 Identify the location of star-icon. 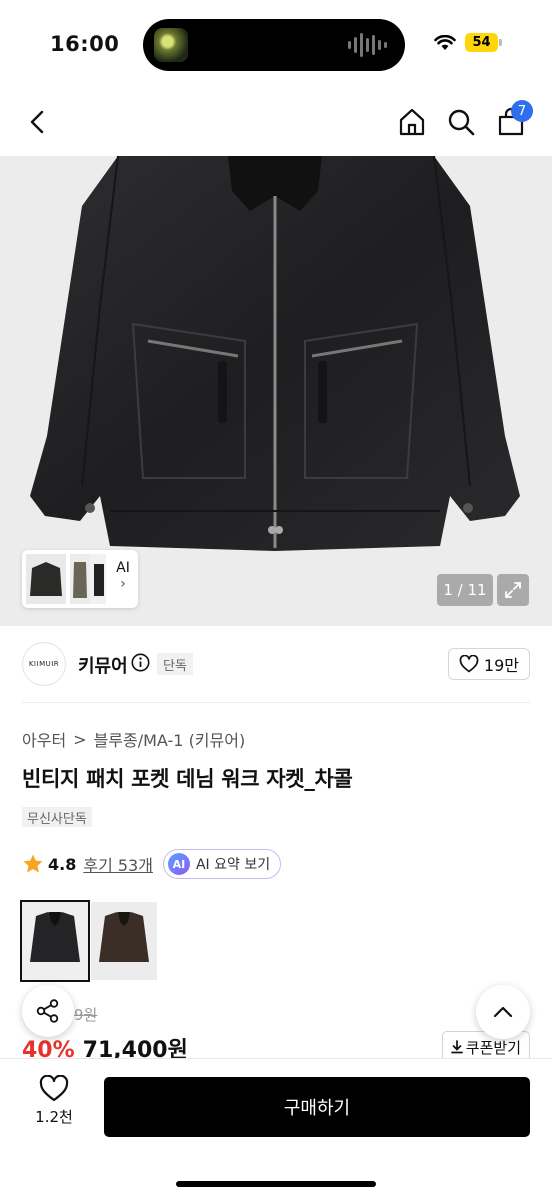
(33, 863).